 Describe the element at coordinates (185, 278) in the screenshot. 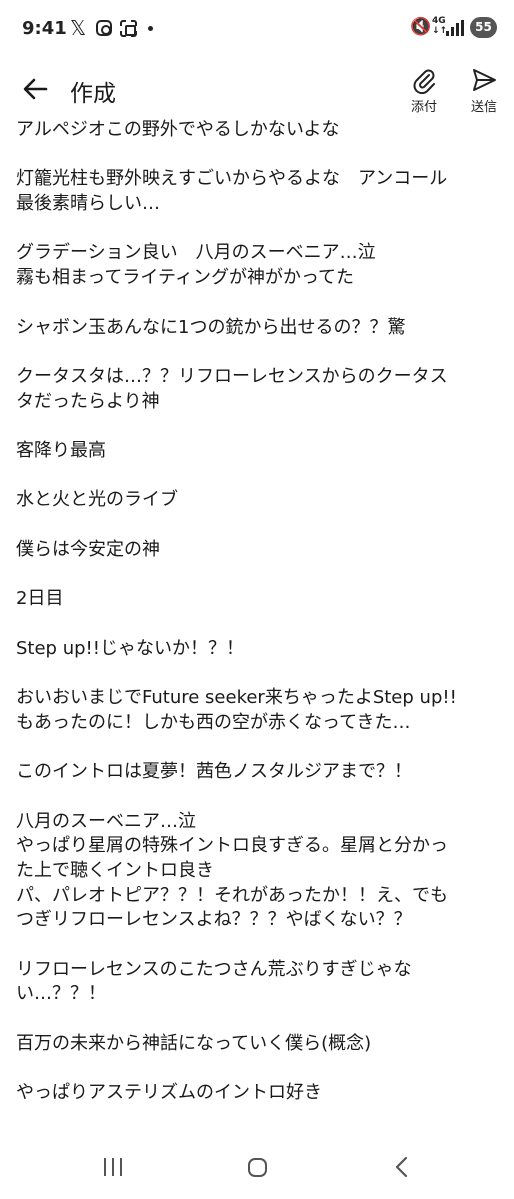

I see `message-line: 霧も相まってライティングが神がかってた` at that location.